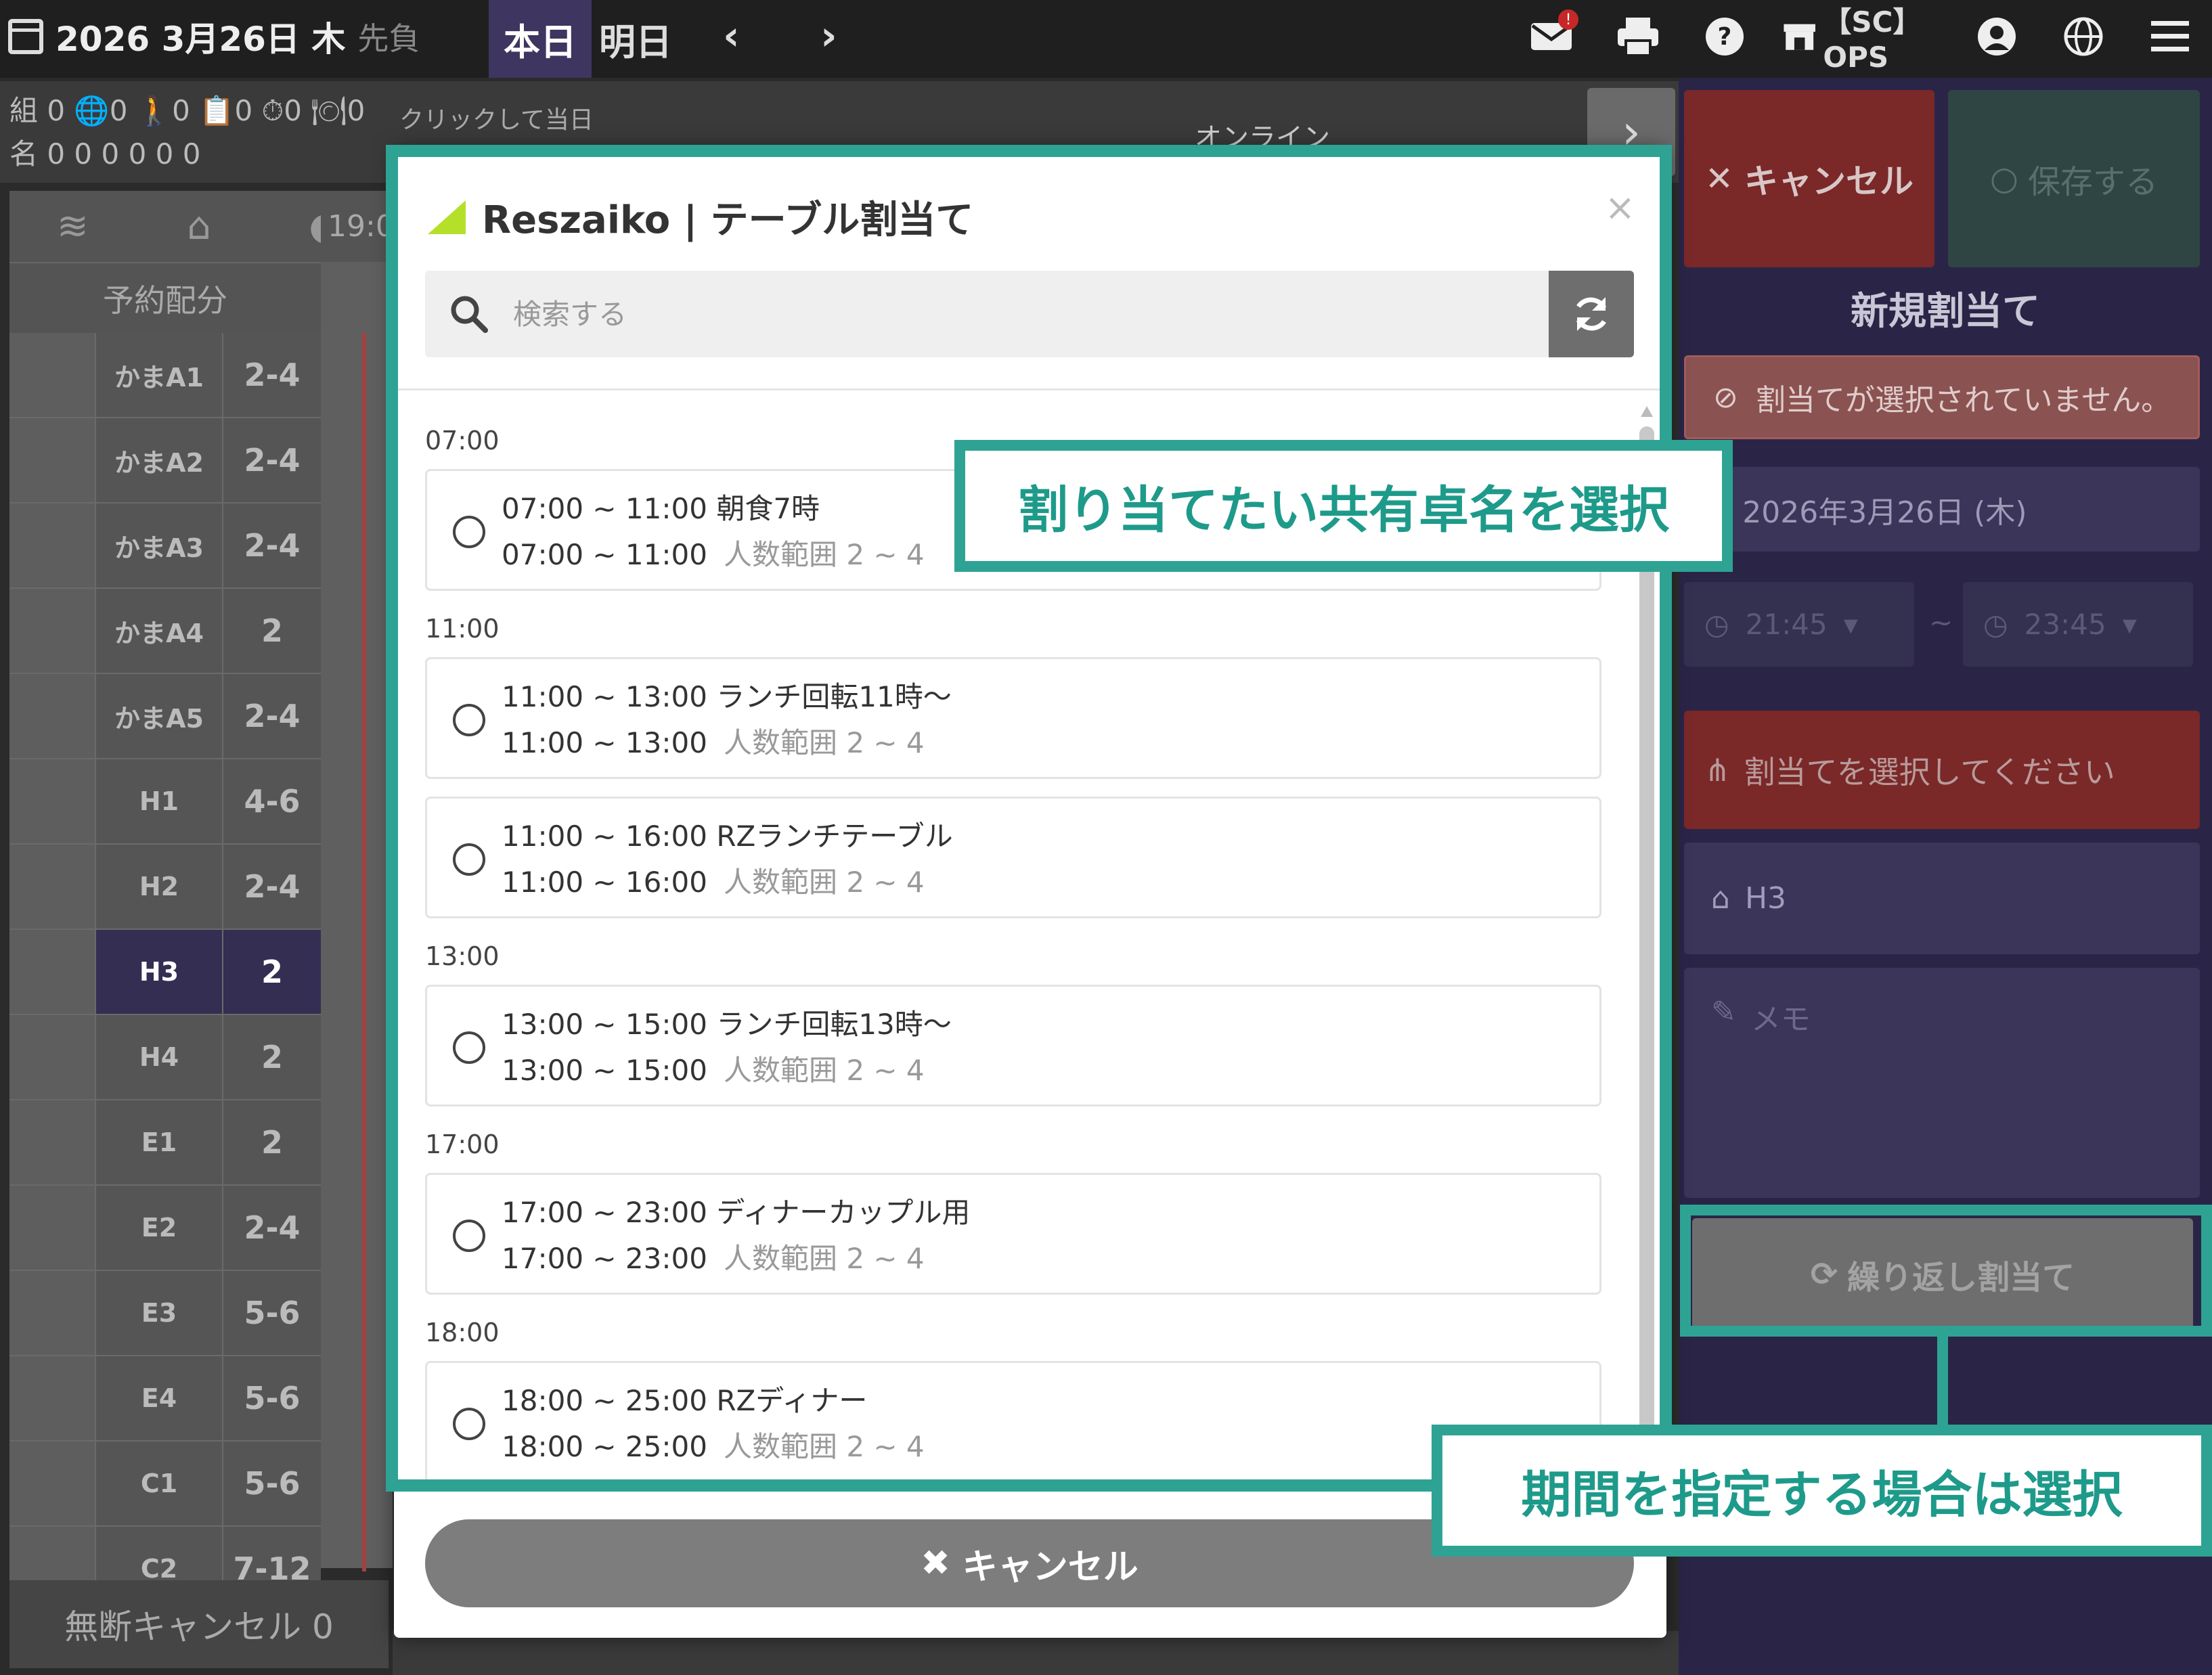 The height and width of the screenshot is (1675, 2212). Describe the element at coordinates (713, 880) in the screenshot. I see `option-detail: 11:00 ~ 16:00 人数範囲 2 ~ 4` at that location.